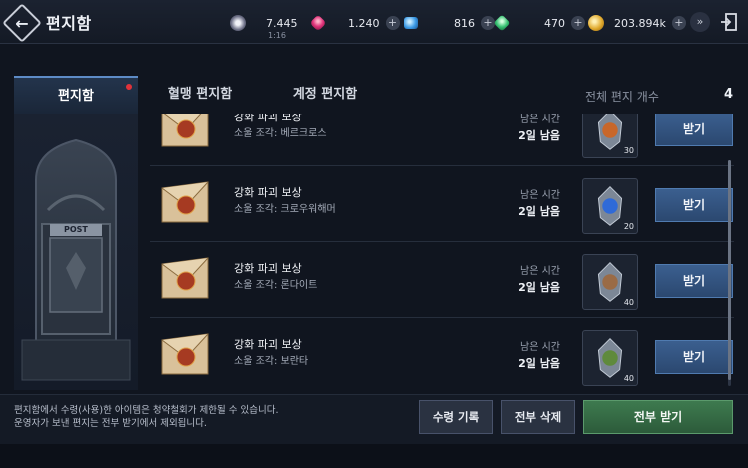 Image resolution: width=748 pixels, height=468 pixels. I want to click on item-count: 20, so click(628, 226).